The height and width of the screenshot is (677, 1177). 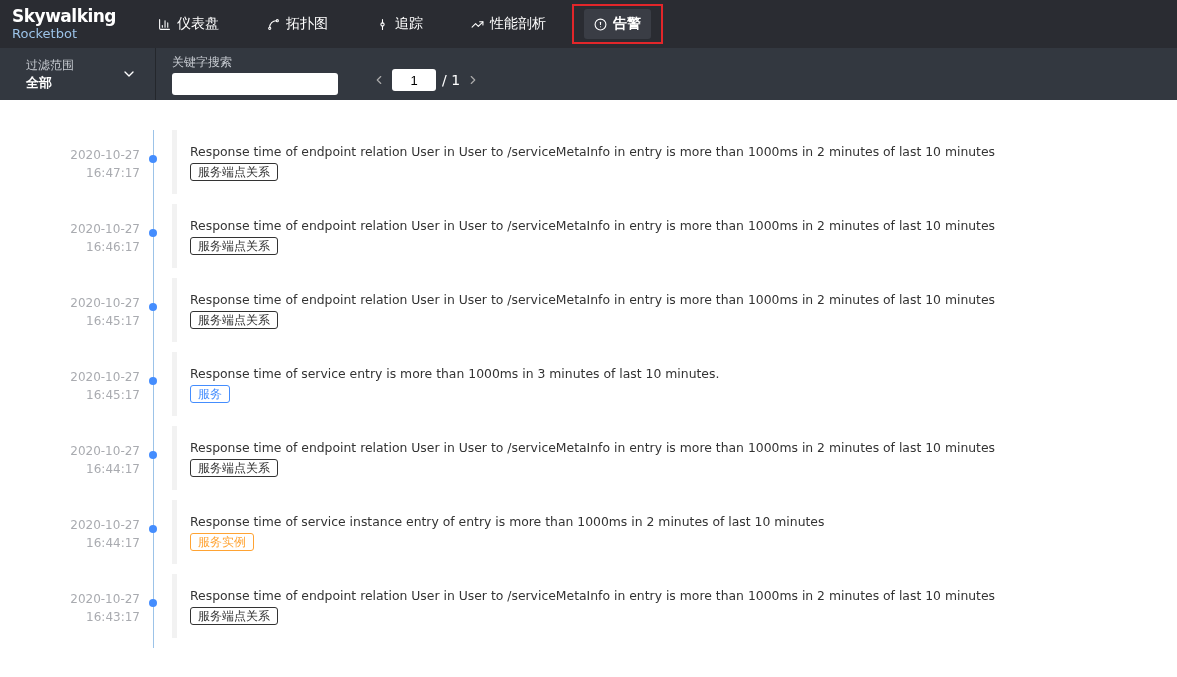 I want to click on page-total: / 1, so click(x=451, y=80).